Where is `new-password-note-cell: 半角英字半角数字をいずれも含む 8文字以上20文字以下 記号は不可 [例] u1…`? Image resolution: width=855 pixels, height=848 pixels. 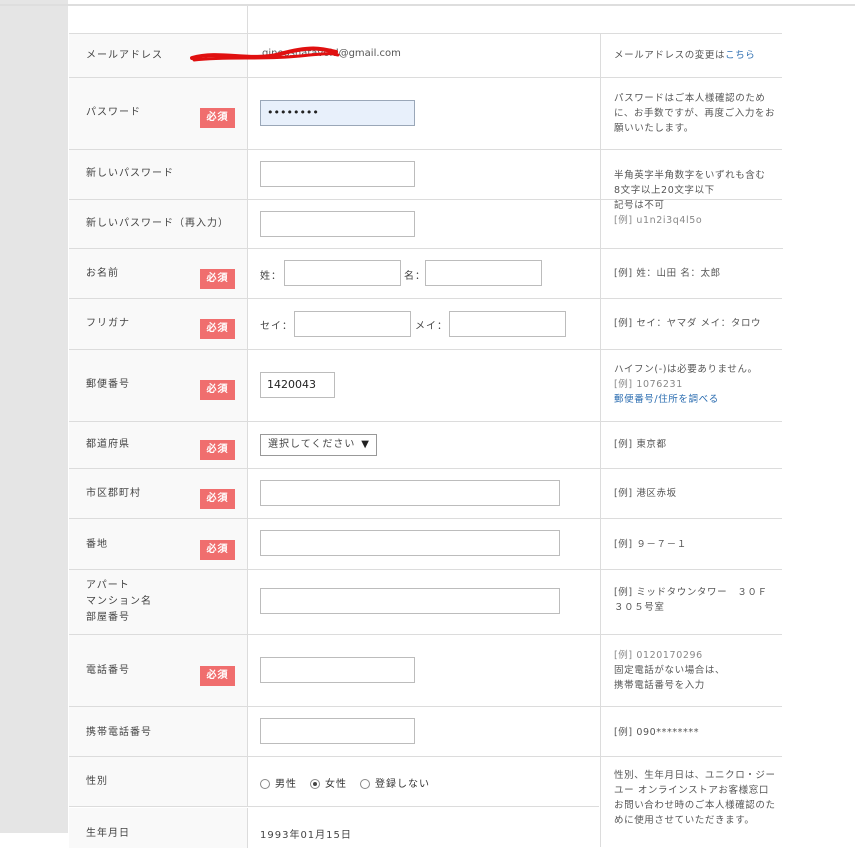
new-password-note-cell: 半角英字半角数字をいずれも含む 8文字以上20文字以下 記号は不可 [例] u1… is located at coordinates (691, 199).